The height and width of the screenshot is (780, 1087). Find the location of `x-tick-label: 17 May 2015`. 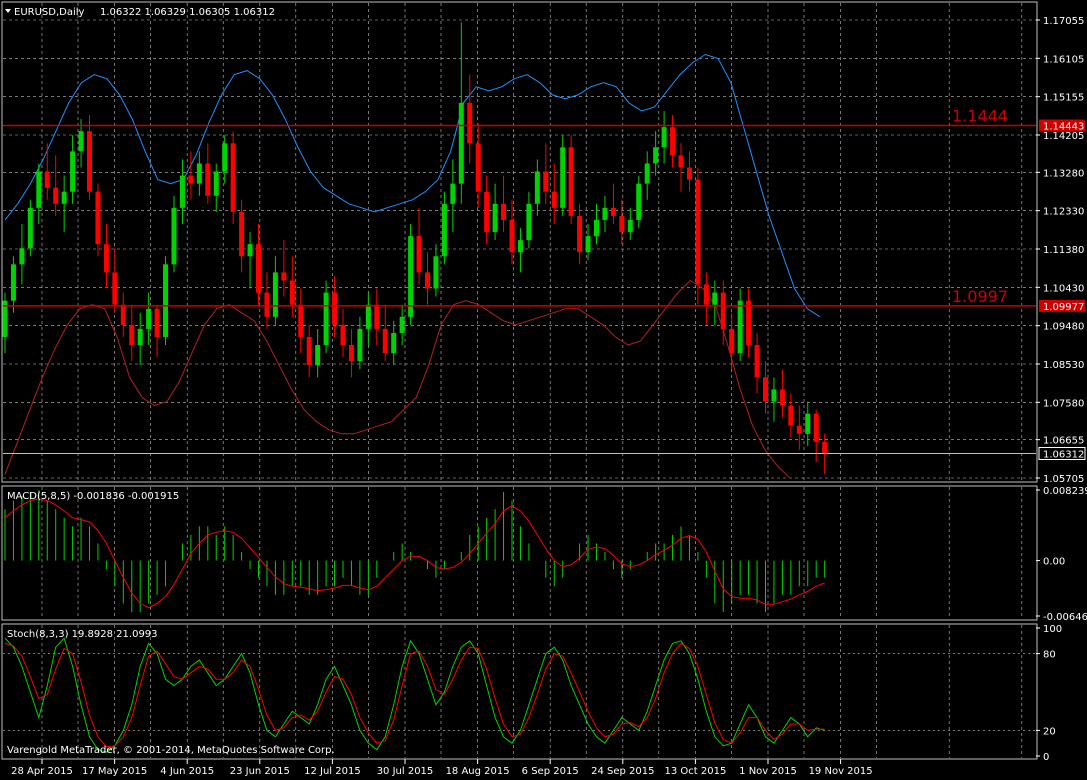

x-tick-label: 17 May 2015 is located at coordinates (114, 771).